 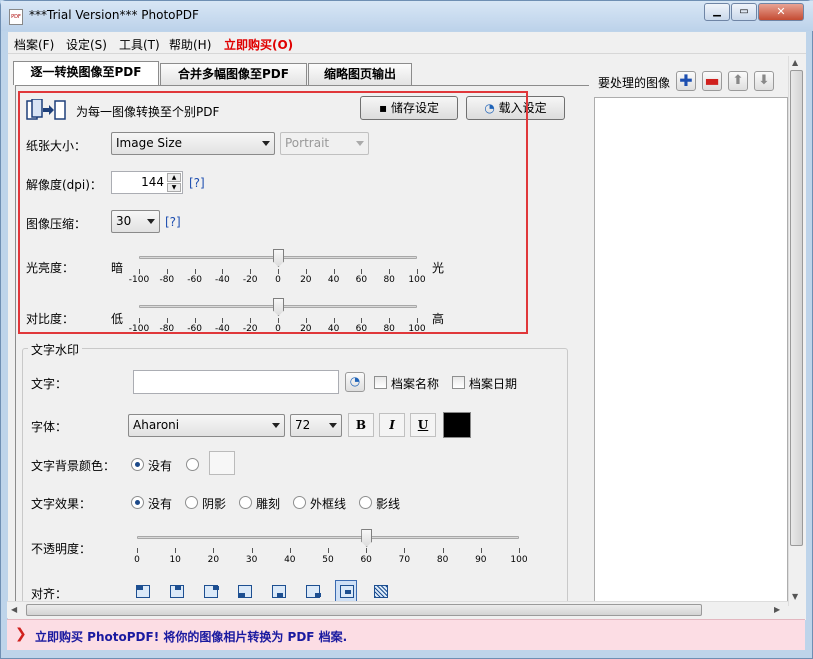 I want to click on images-to-process-label: 要处理的图像, so click(x=634, y=83).